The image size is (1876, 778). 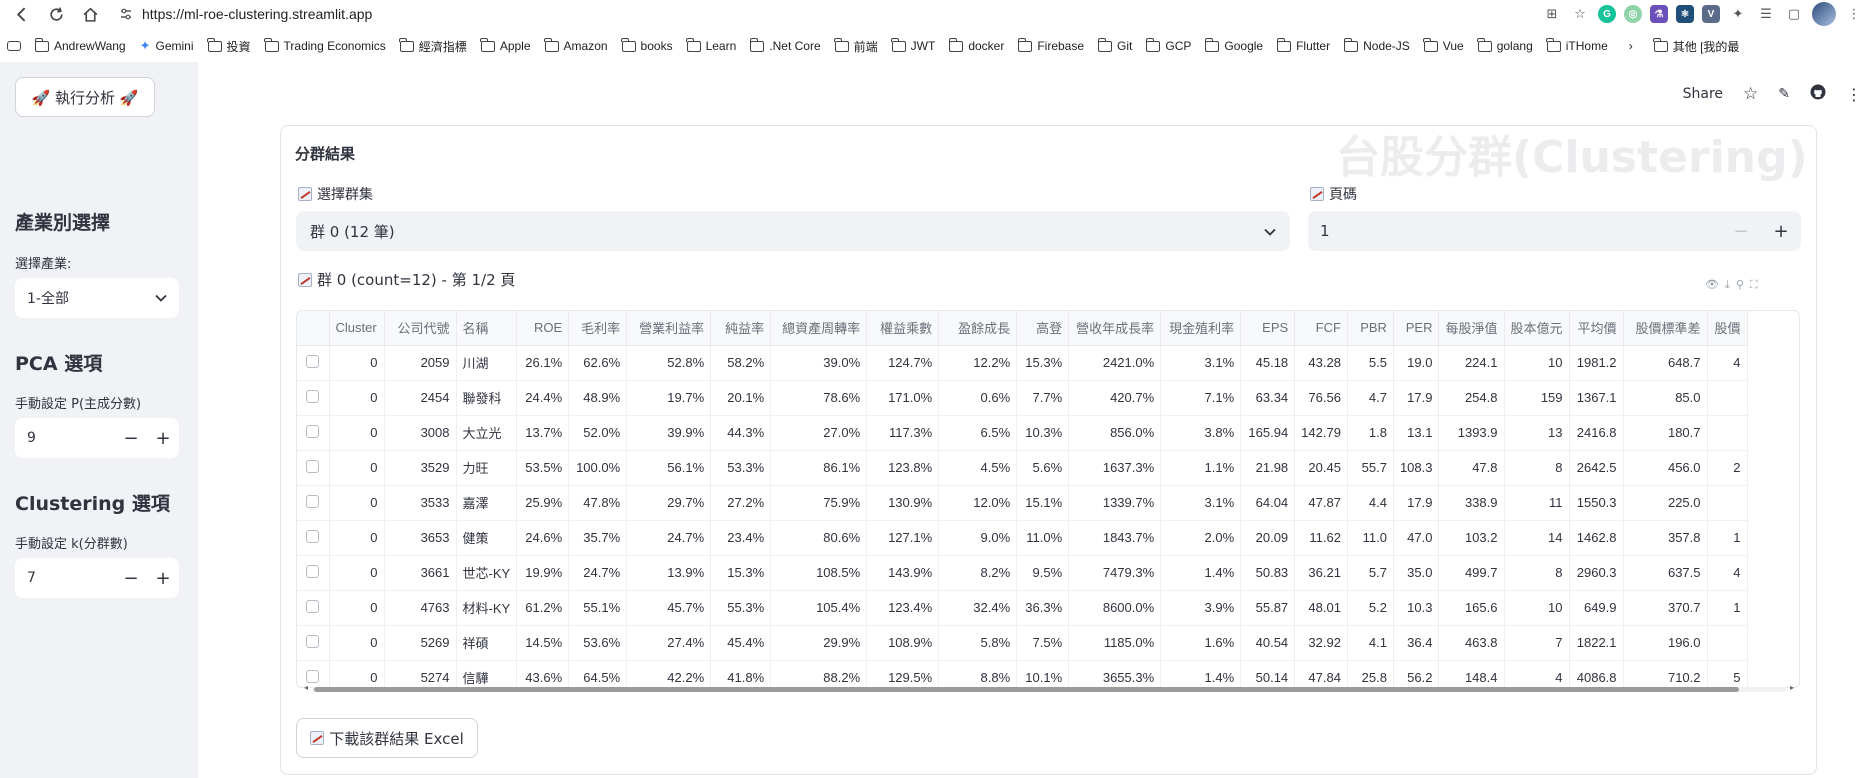 I want to click on table-cell: 142.79, so click(x=1321, y=433).